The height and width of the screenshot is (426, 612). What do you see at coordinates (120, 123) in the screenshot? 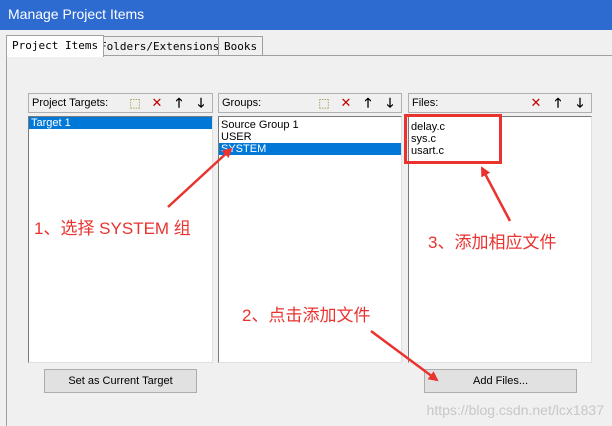
I see `list-item: Target 1` at bounding box center [120, 123].